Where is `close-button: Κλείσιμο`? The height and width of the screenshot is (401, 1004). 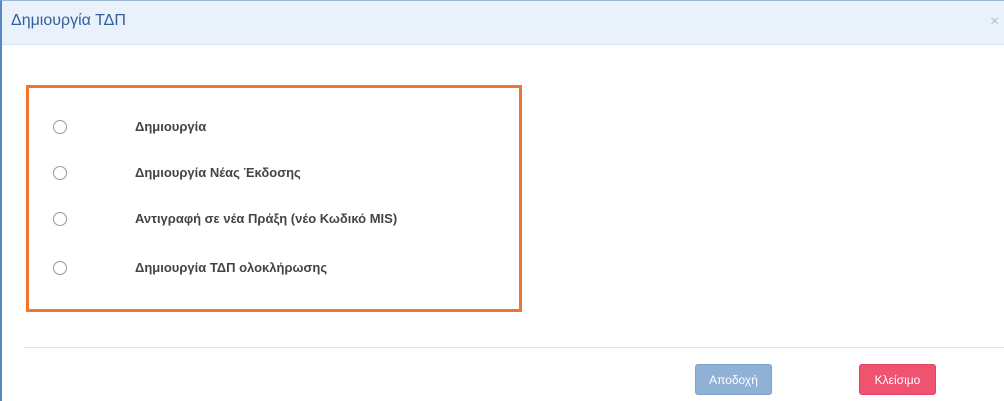
close-button: Κλείσιμο is located at coordinates (897, 379).